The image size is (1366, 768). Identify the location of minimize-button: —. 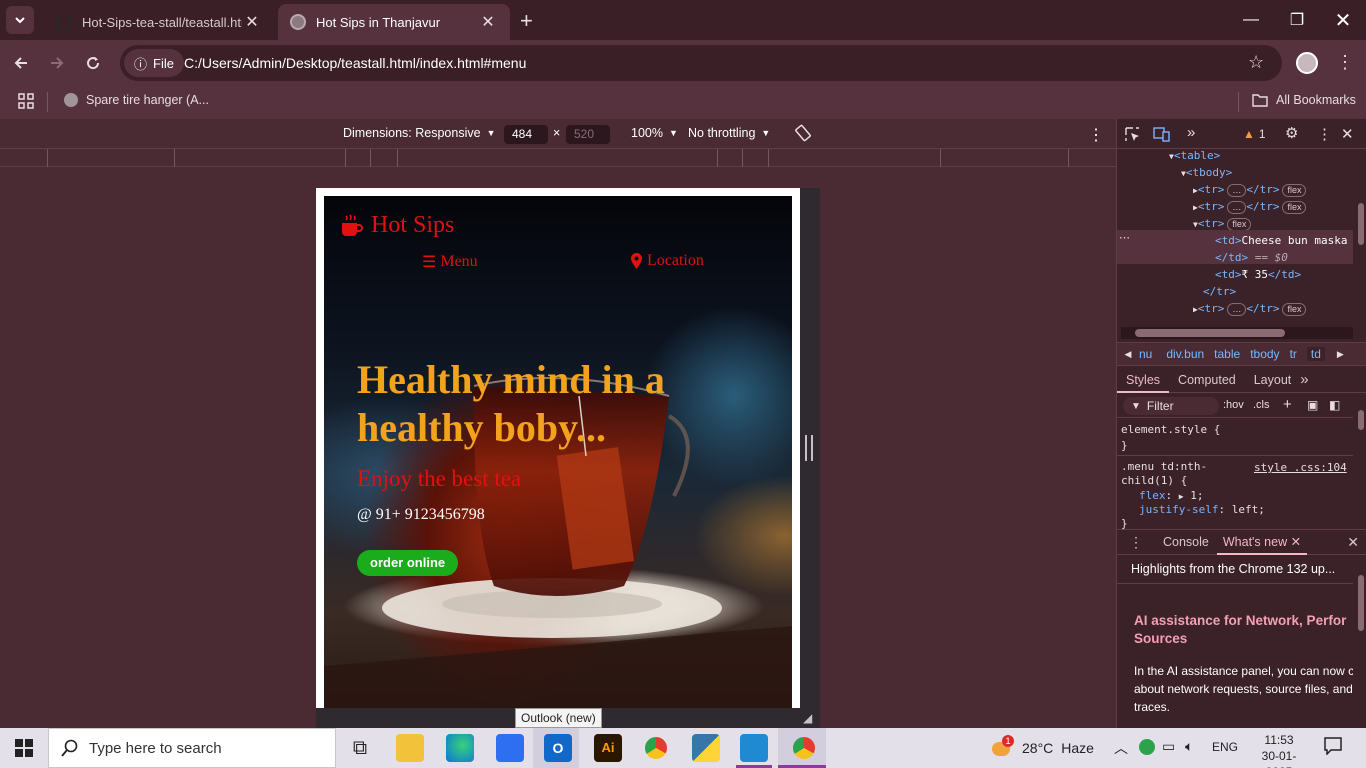
(1251, 20).